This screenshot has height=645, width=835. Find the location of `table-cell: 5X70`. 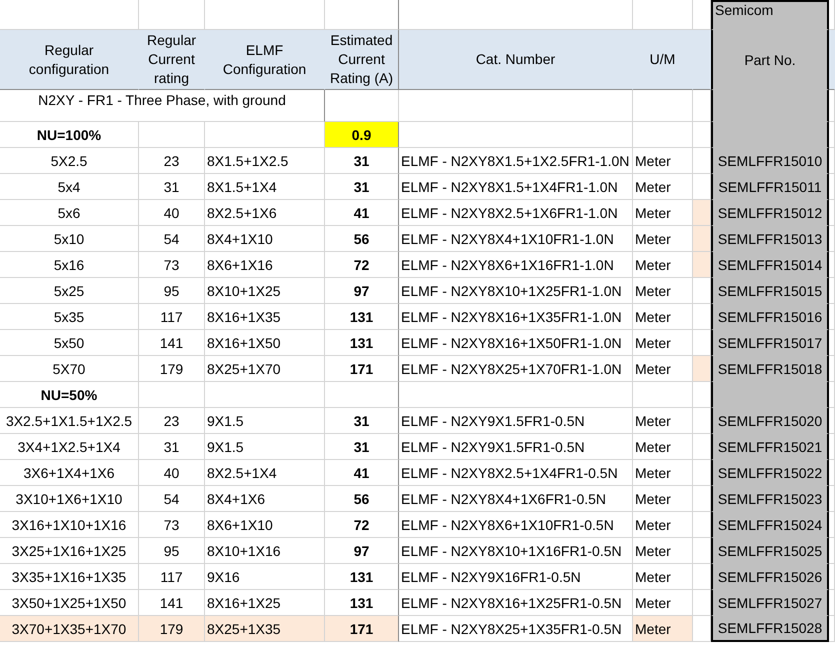

table-cell: 5X70 is located at coordinates (69, 369).